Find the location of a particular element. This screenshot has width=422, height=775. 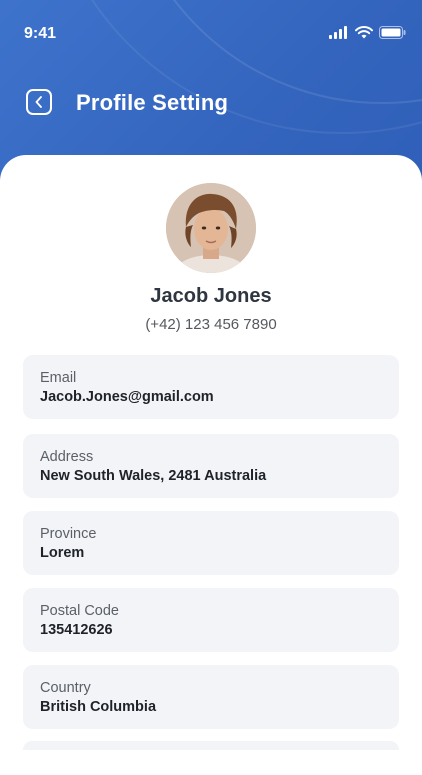

chevron-left-icon is located at coordinates (38, 102).